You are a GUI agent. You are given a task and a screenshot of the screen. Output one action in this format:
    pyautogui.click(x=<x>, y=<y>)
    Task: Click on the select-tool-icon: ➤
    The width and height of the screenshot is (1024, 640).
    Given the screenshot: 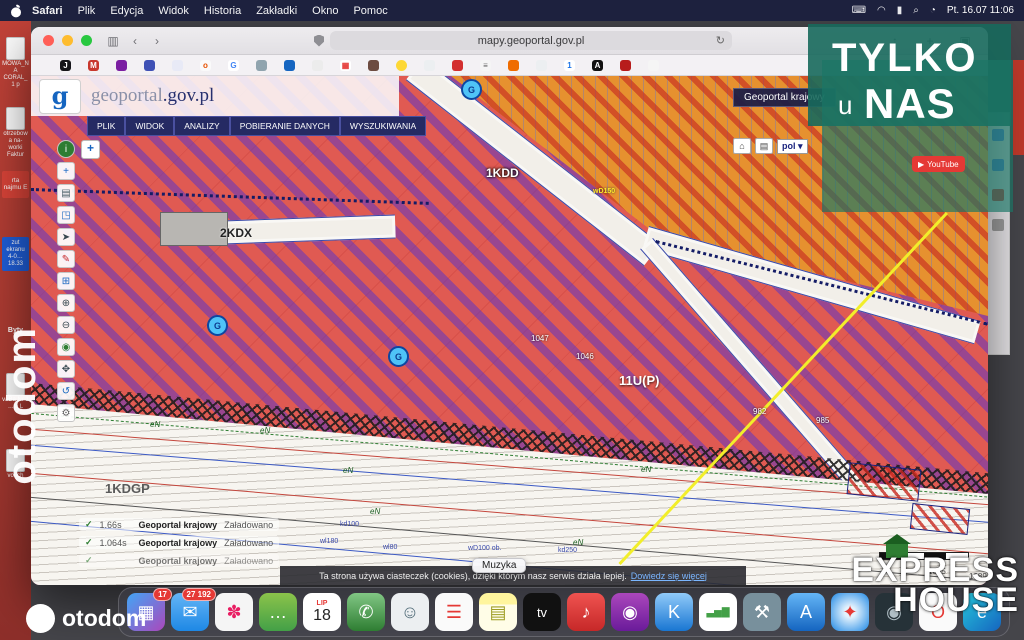 What is the action you would take?
    pyautogui.click(x=66, y=237)
    